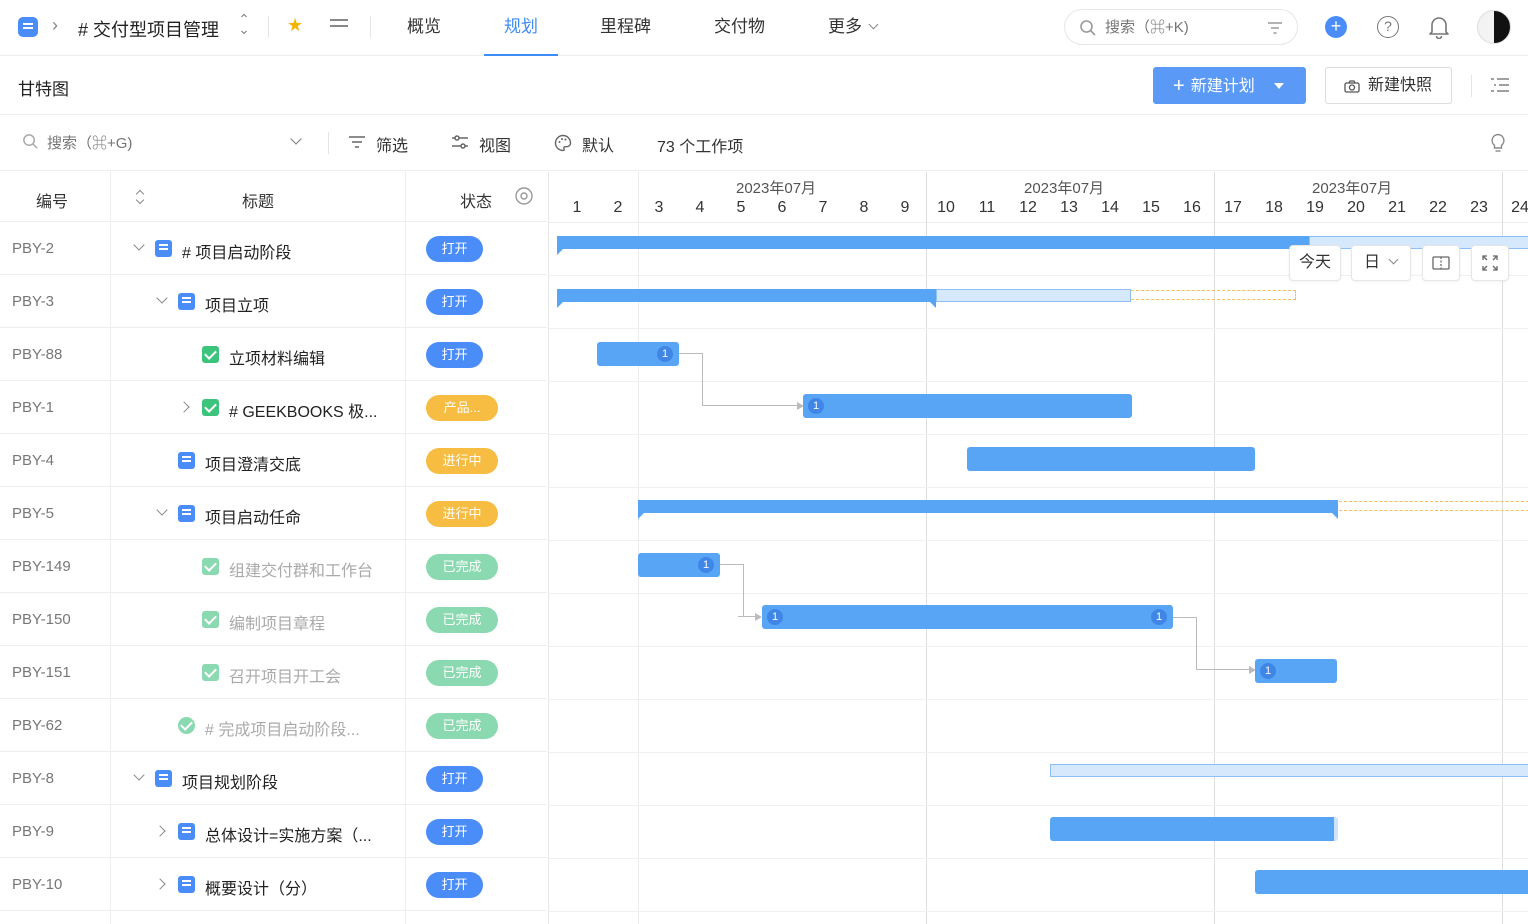 This screenshot has height=924, width=1528. Describe the element at coordinates (1441, 263) in the screenshot. I see `split-view-button` at that location.